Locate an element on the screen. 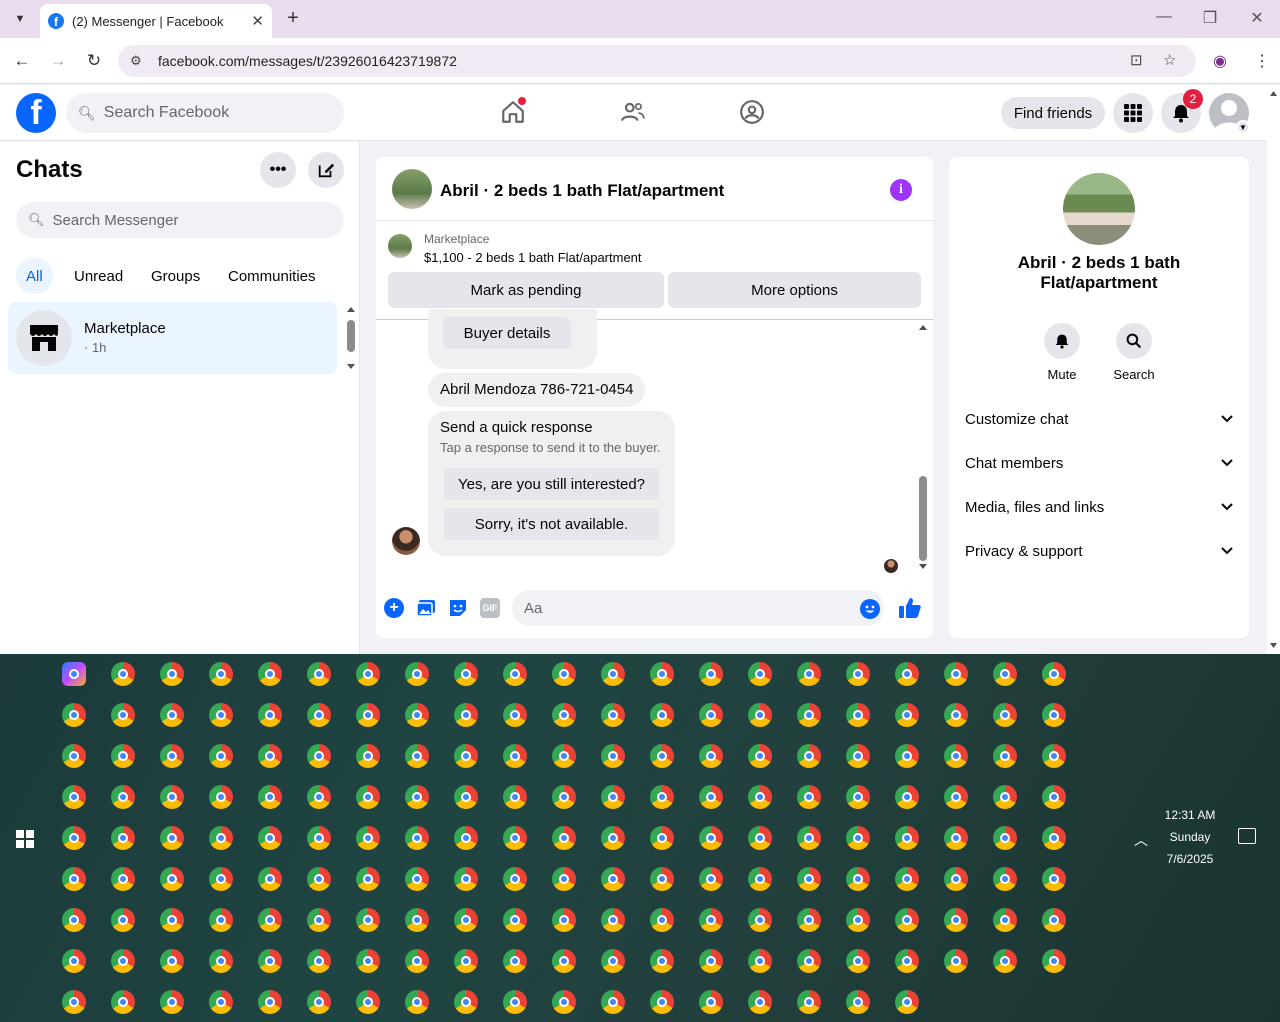  quick-response-button: Sorry, it's not available. is located at coordinates (551, 524).